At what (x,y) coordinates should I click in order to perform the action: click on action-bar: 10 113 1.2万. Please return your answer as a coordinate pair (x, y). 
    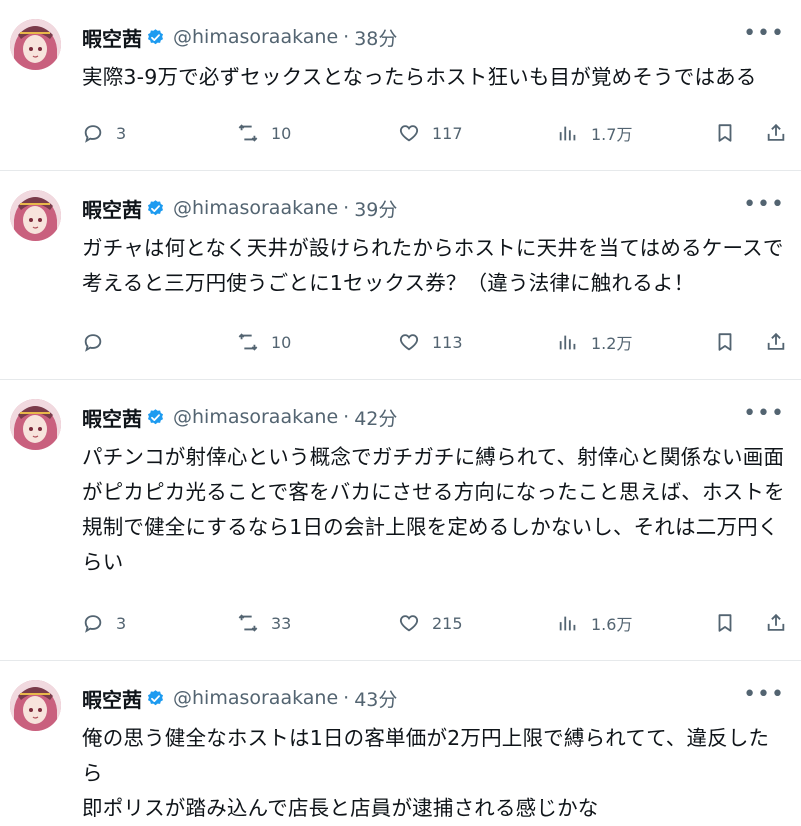
    Looking at the image, I should click on (433, 342).